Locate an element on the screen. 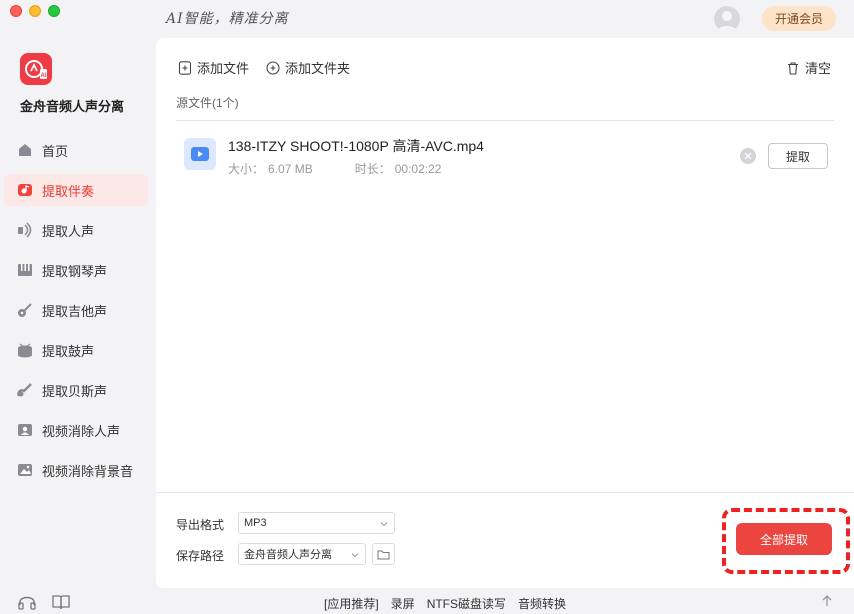  export-format-value: MP3 is located at coordinates (255, 523).